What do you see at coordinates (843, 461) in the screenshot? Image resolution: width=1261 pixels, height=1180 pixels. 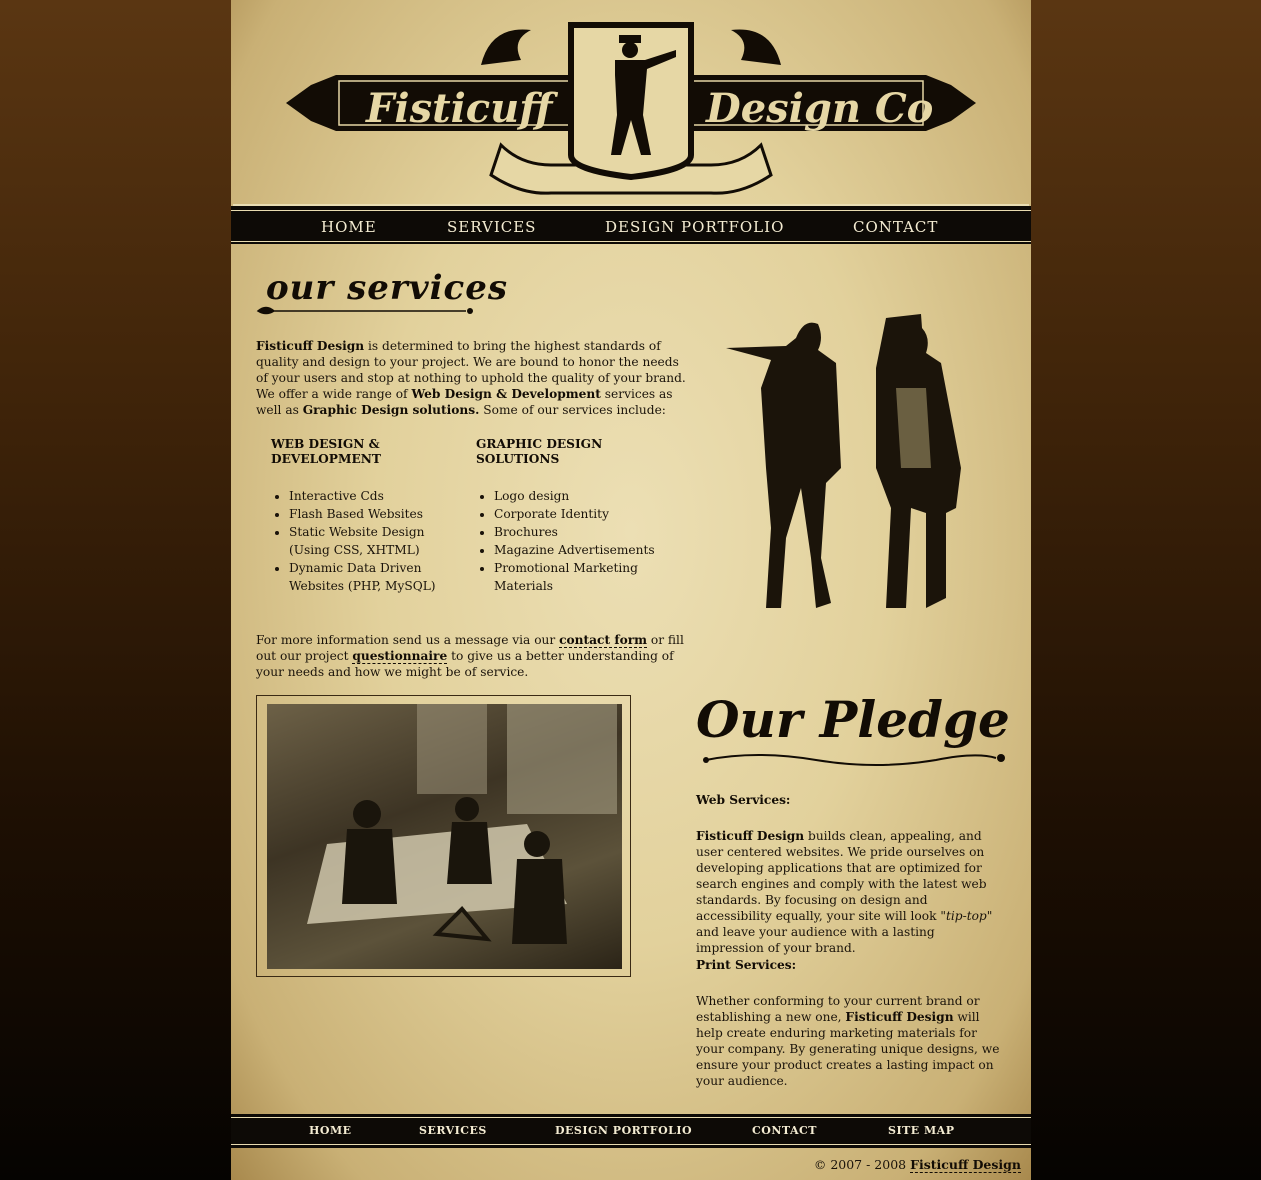 I see `soldiers-illustration` at bounding box center [843, 461].